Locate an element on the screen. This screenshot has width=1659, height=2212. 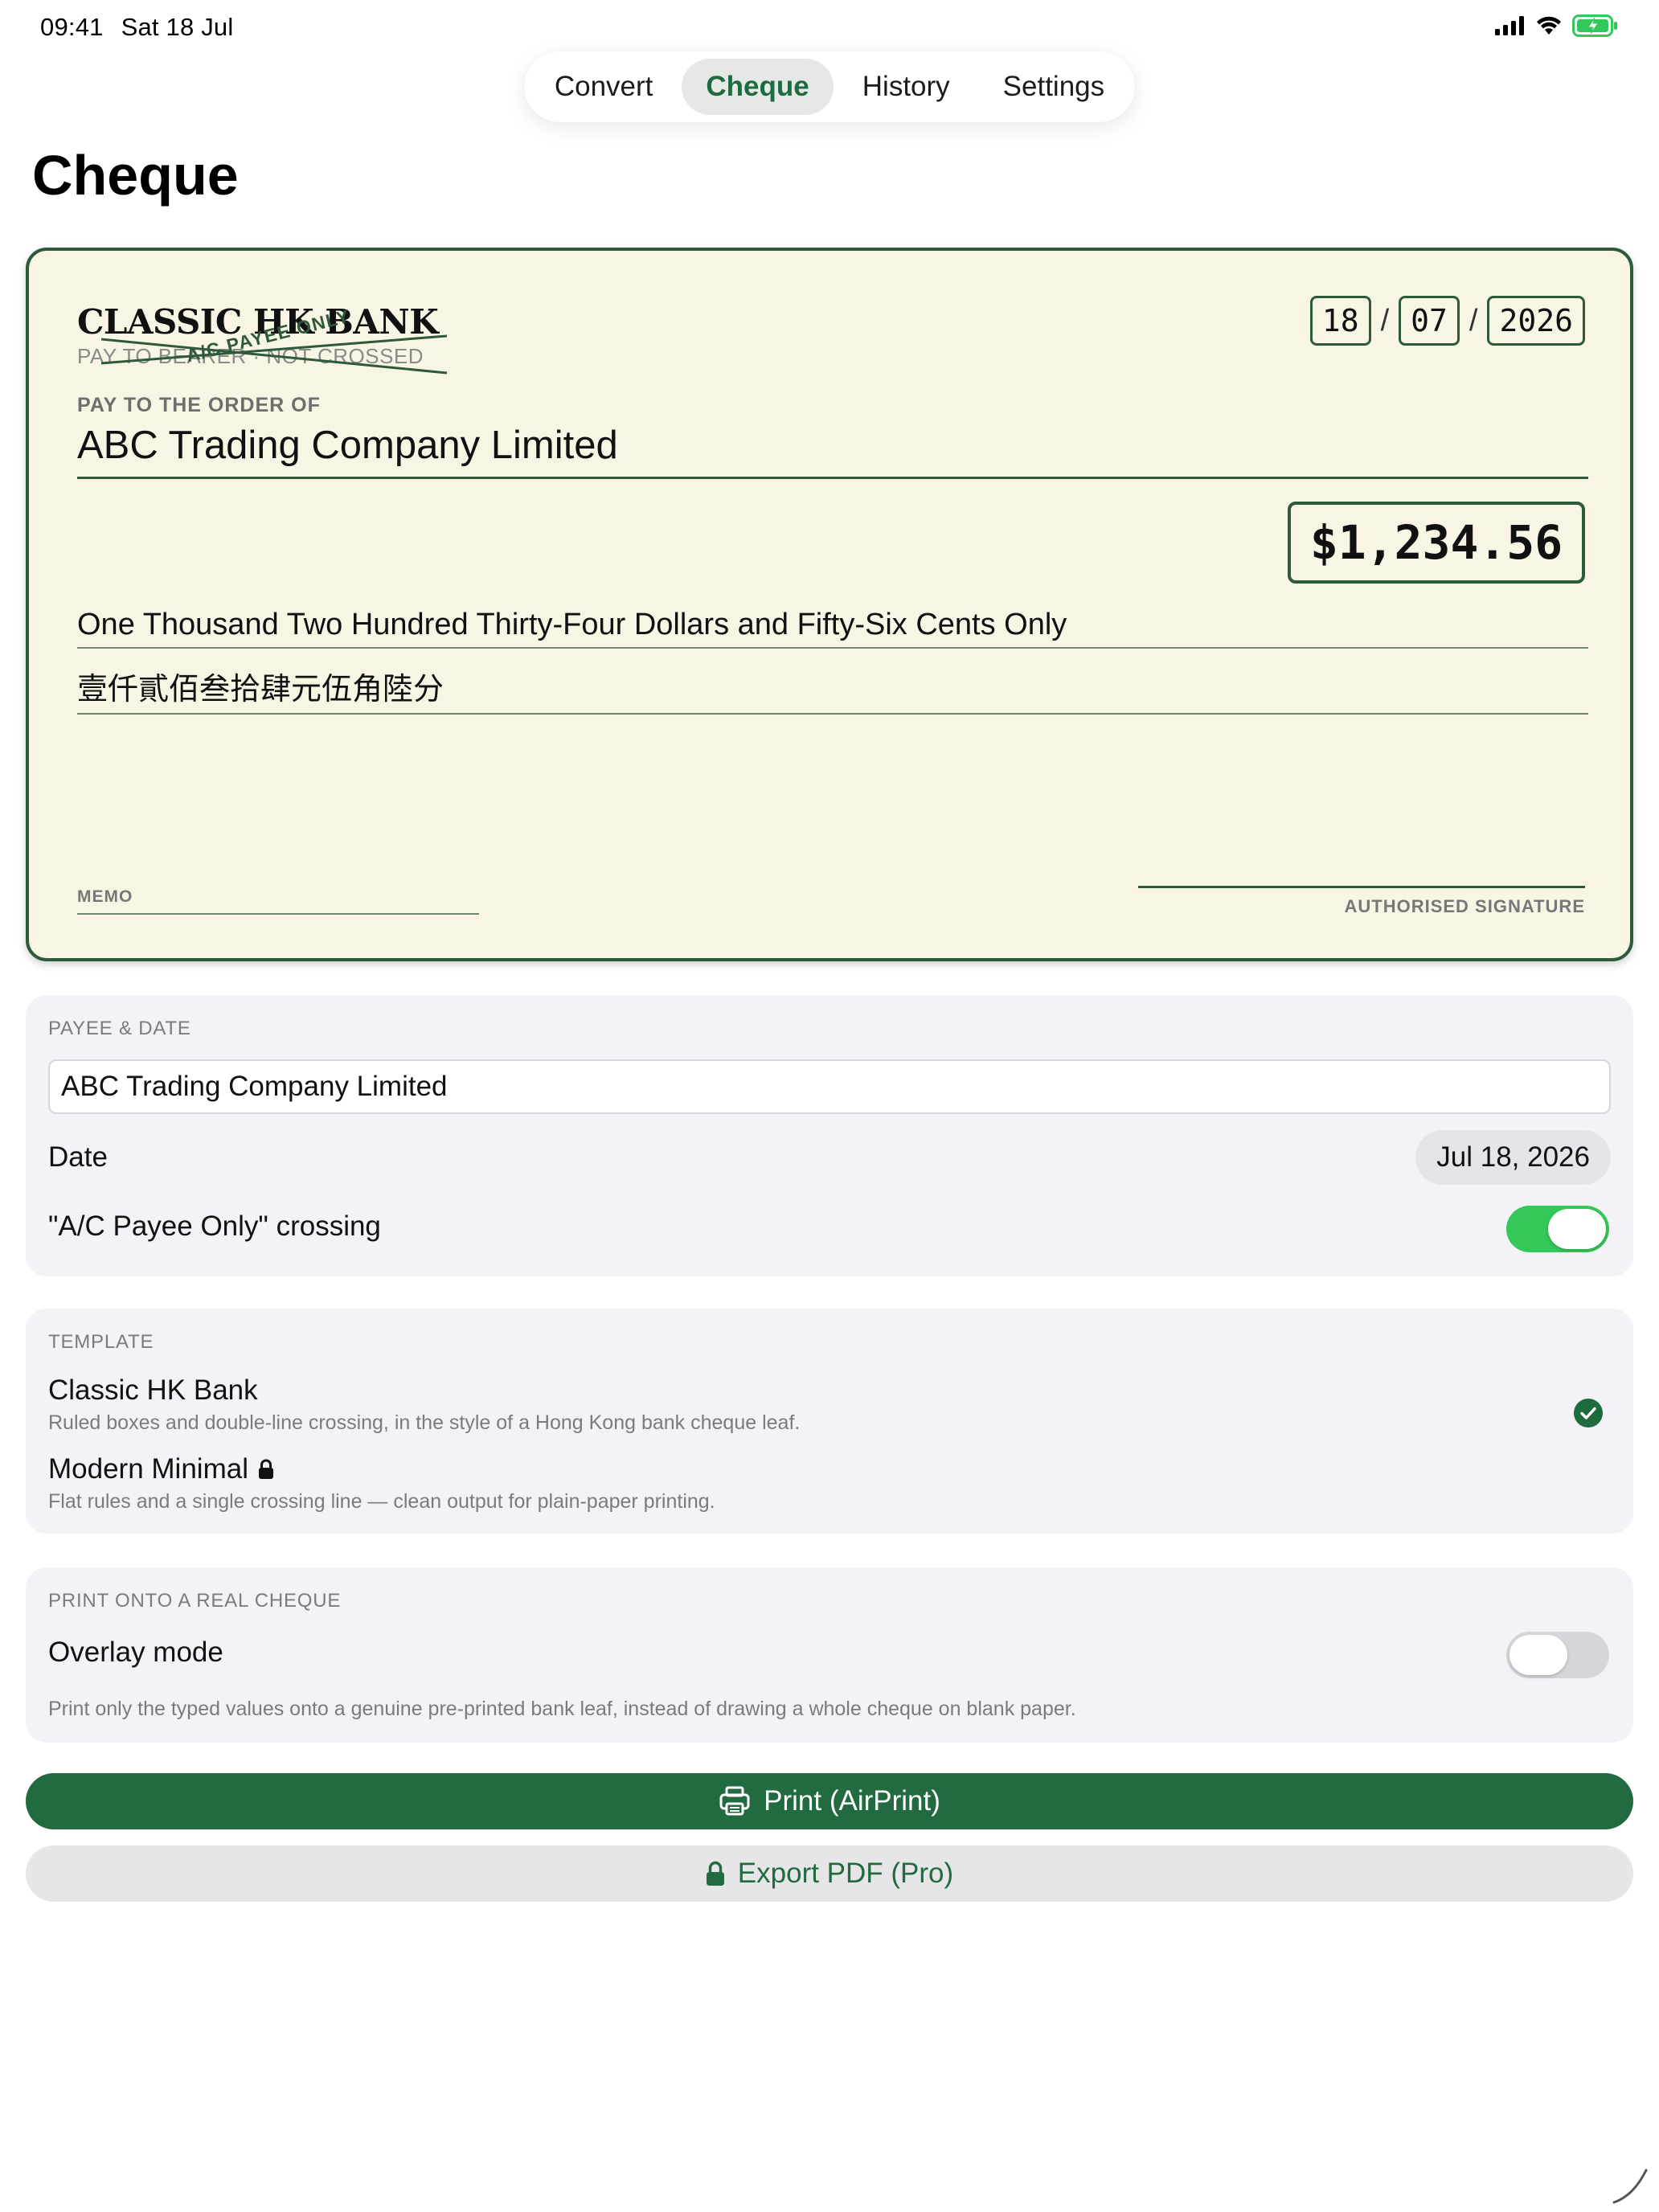
page-title: Cheque is located at coordinates (135, 175).